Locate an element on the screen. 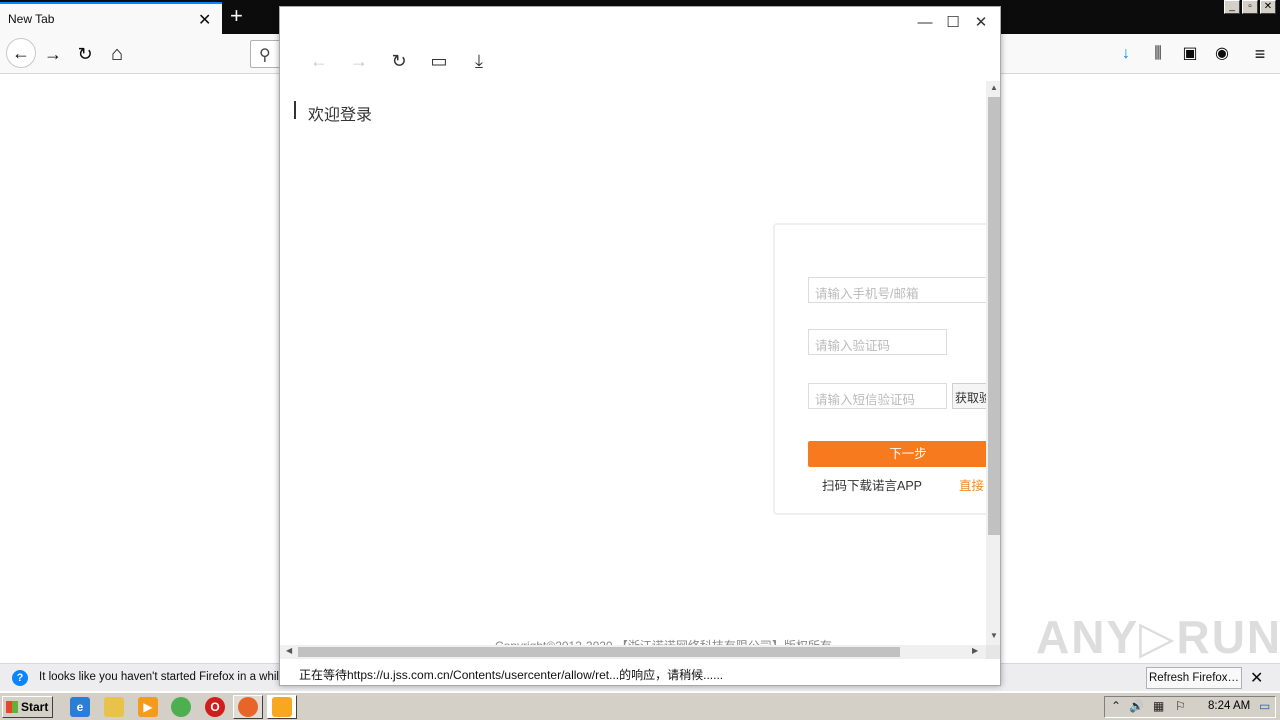 This screenshot has width=1280, height=720. window-close-button: ✕ is located at coordinates (1268, 7).